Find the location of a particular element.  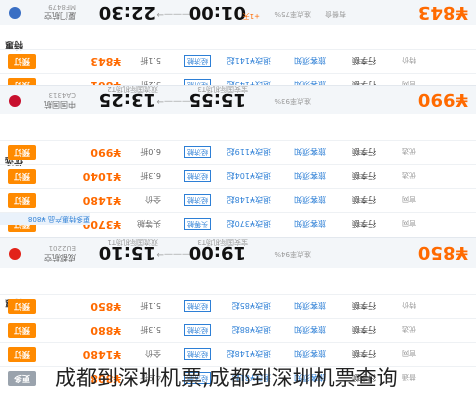

flight-number: EU2201 is located at coordinates (62, 248).